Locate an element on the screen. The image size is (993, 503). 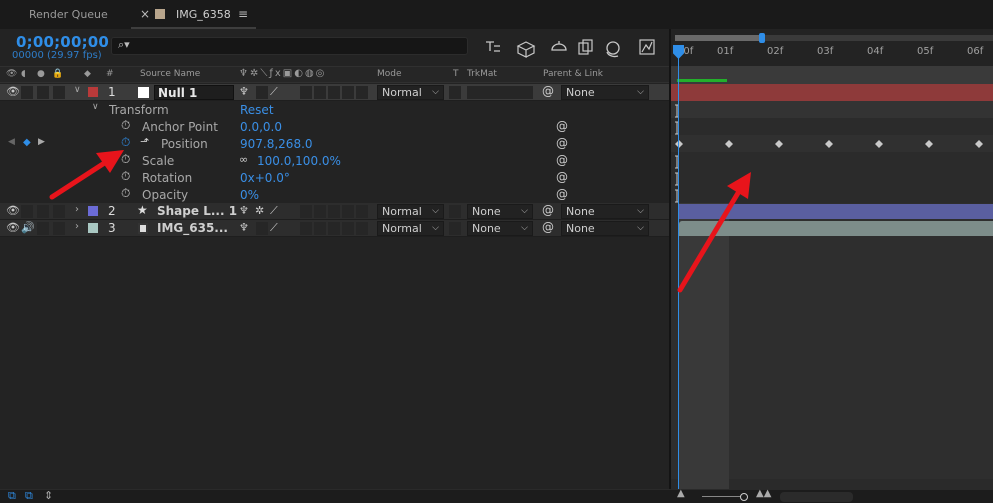
chevron-right-icon: › is located at coordinates (77, 209).